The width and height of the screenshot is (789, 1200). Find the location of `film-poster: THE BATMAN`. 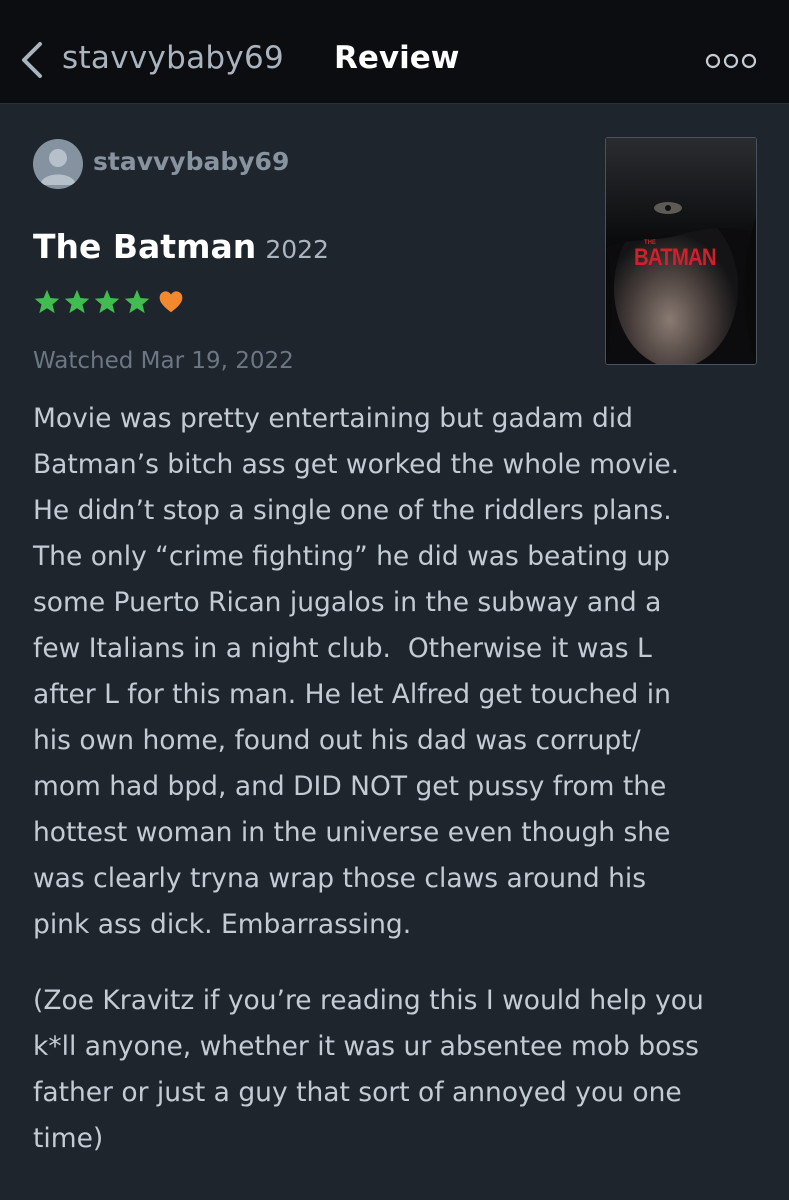

film-poster: THE BATMAN is located at coordinates (681, 251).